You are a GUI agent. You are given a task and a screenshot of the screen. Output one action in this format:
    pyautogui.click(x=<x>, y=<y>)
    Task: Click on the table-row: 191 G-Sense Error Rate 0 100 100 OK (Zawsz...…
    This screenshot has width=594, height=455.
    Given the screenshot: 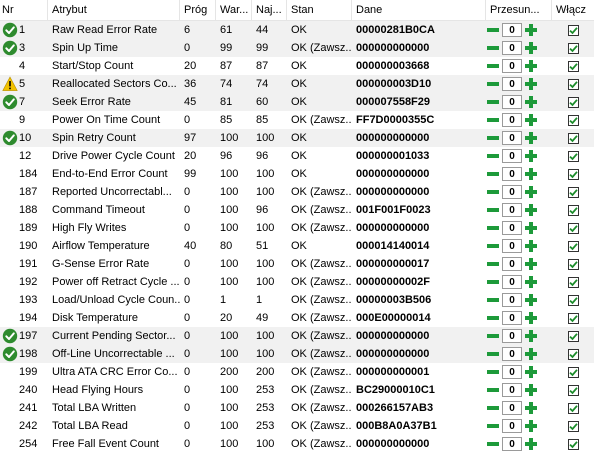 What is the action you would take?
    pyautogui.click(x=297, y=264)
    